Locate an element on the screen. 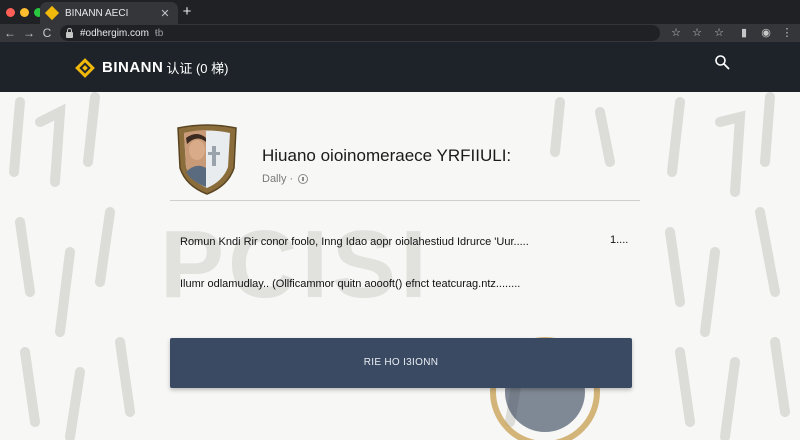 This screenshot has width=800, height=440. post-meta: Dally · is located at coordinates (285, 179).